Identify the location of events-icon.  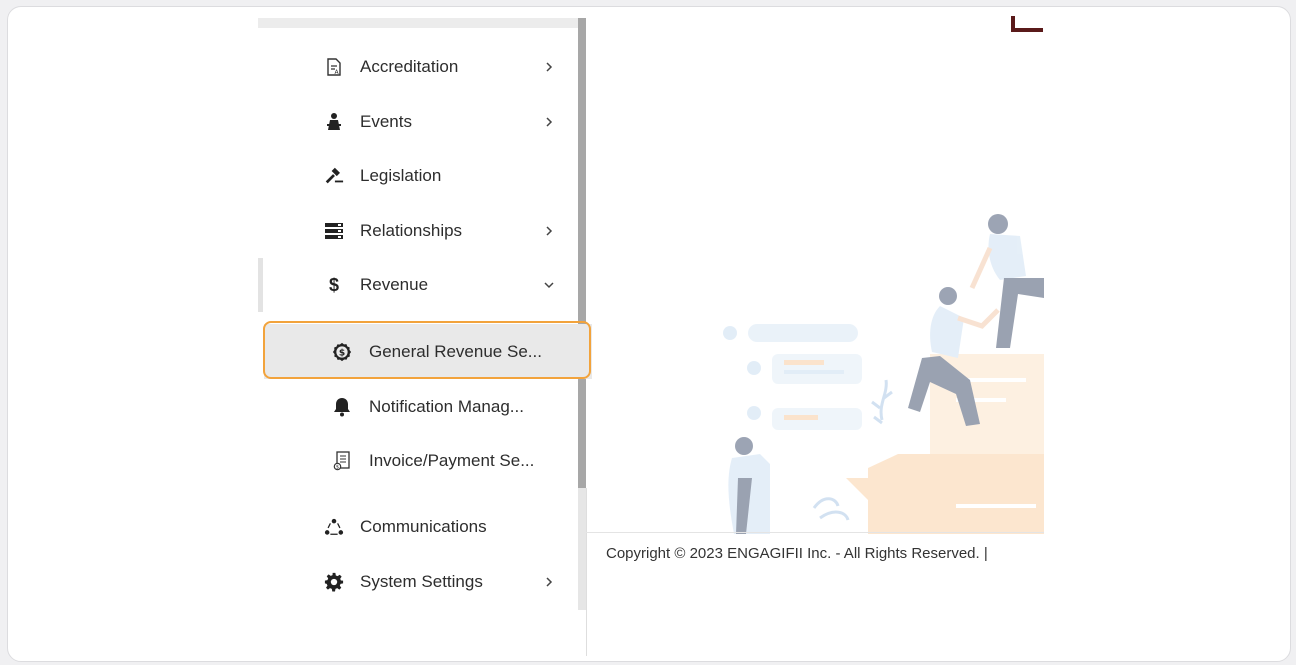
(334, 122).